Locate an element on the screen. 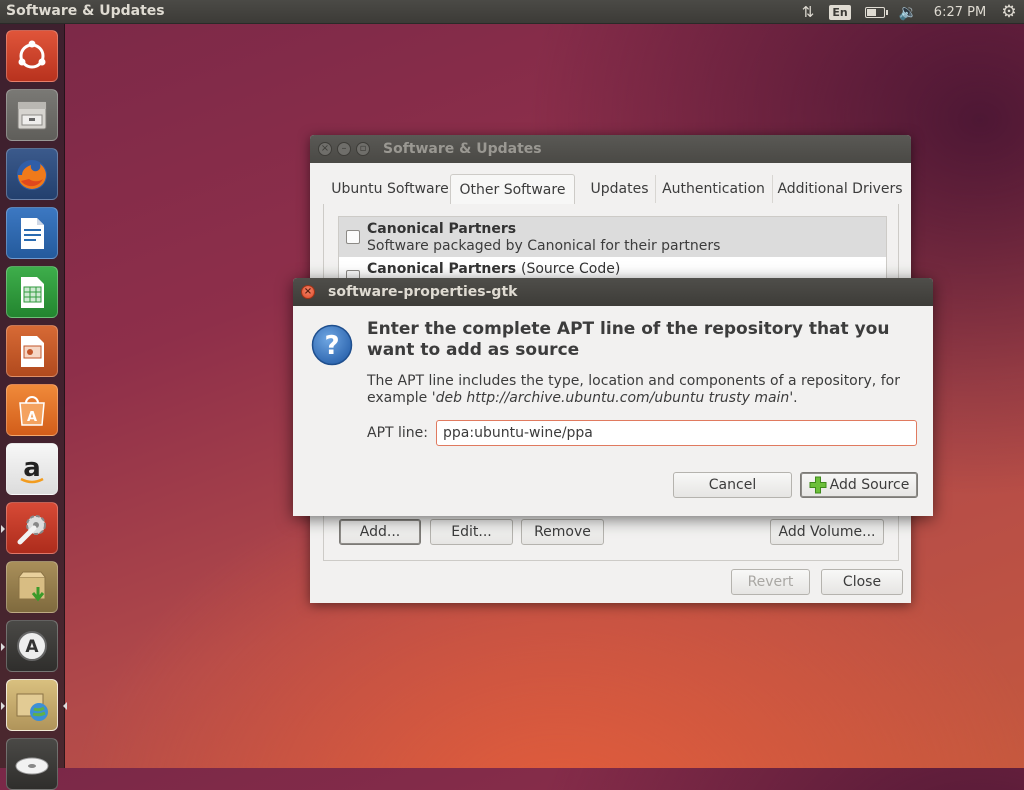 This screenshot has height=790, width=1024. impress-icon is located at coordinates (32, 351).